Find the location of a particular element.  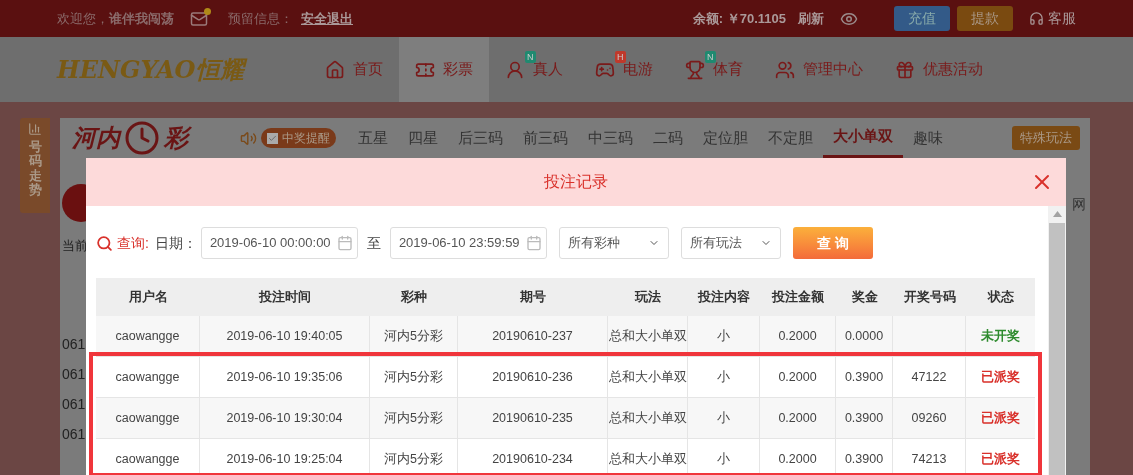

lottery-select: 所有彩种 is located at coordinates (613, 243).